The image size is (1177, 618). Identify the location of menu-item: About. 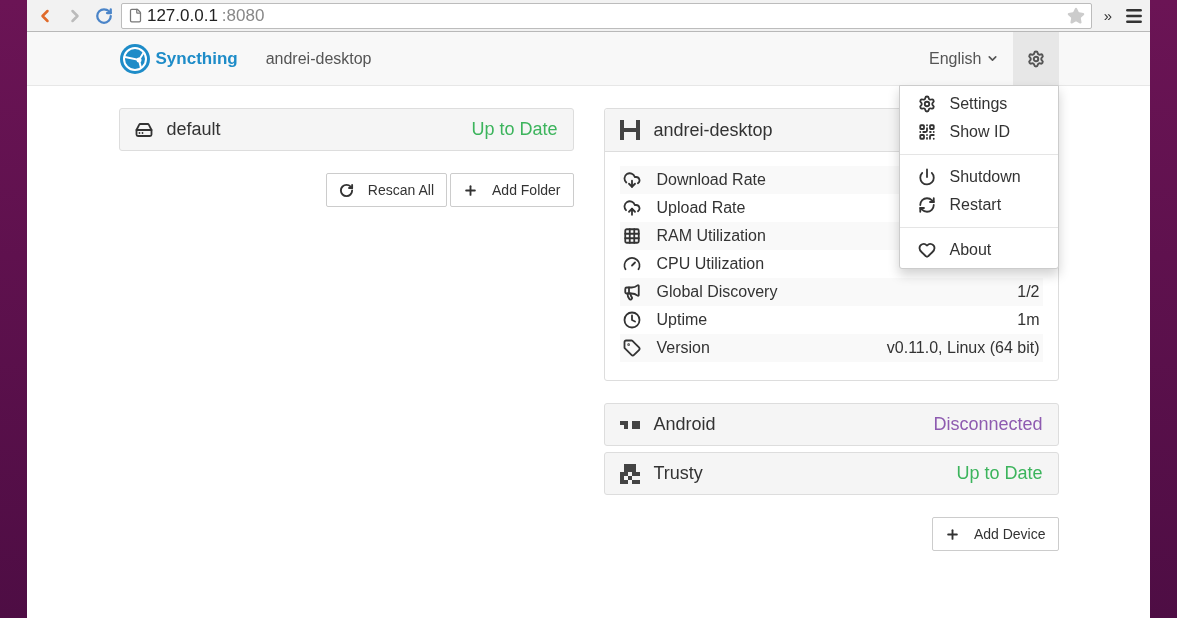
(978, 250).